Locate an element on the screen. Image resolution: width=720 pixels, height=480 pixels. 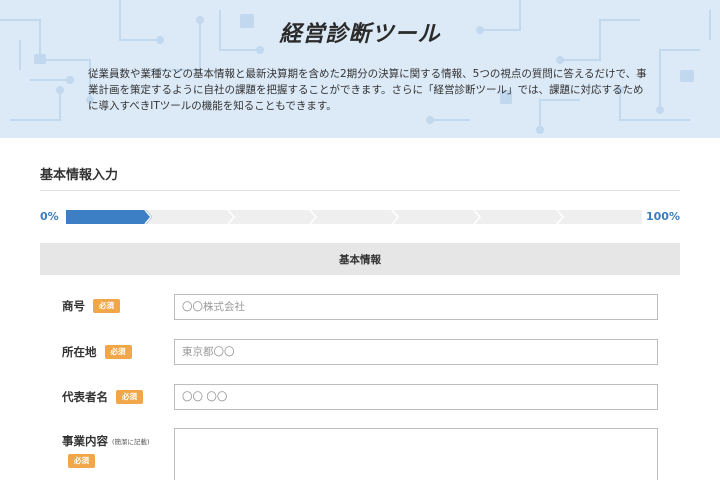
basic-info-band-label: 基本情報 is located at coordinates (360, 259).